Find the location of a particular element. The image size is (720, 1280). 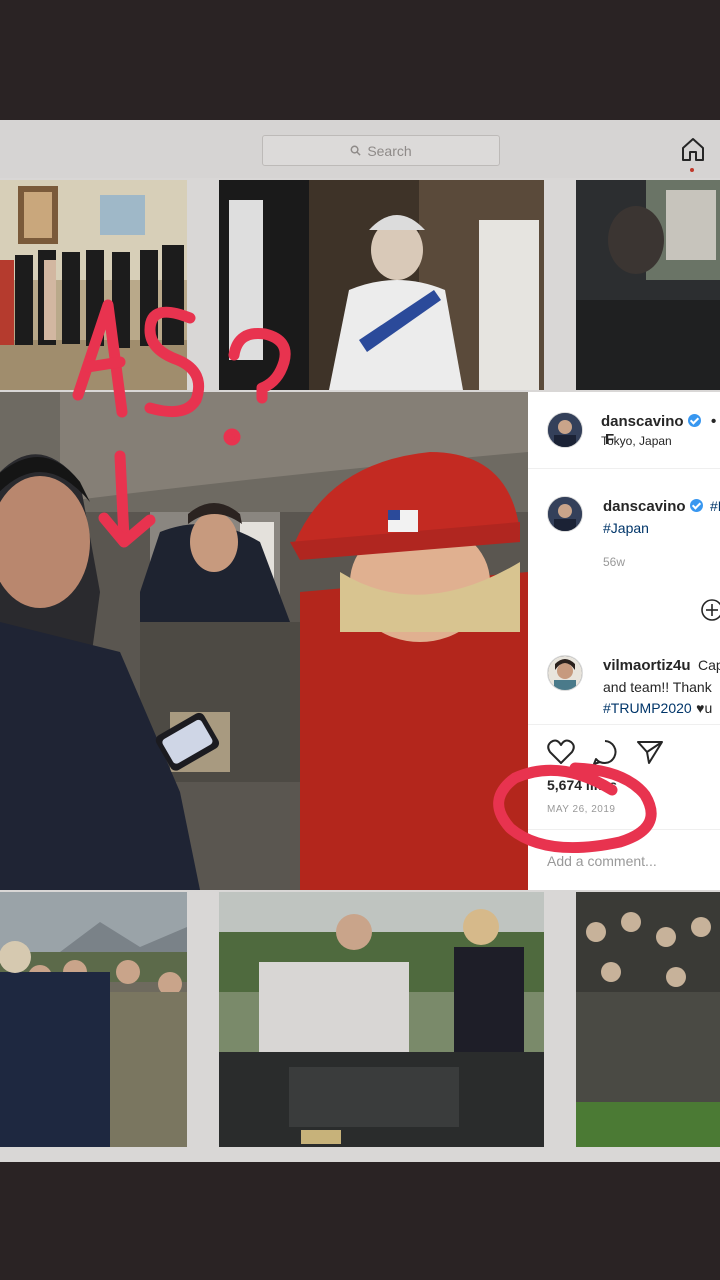

likes-count: 5,674 likes is located at coordinates (582, 785).